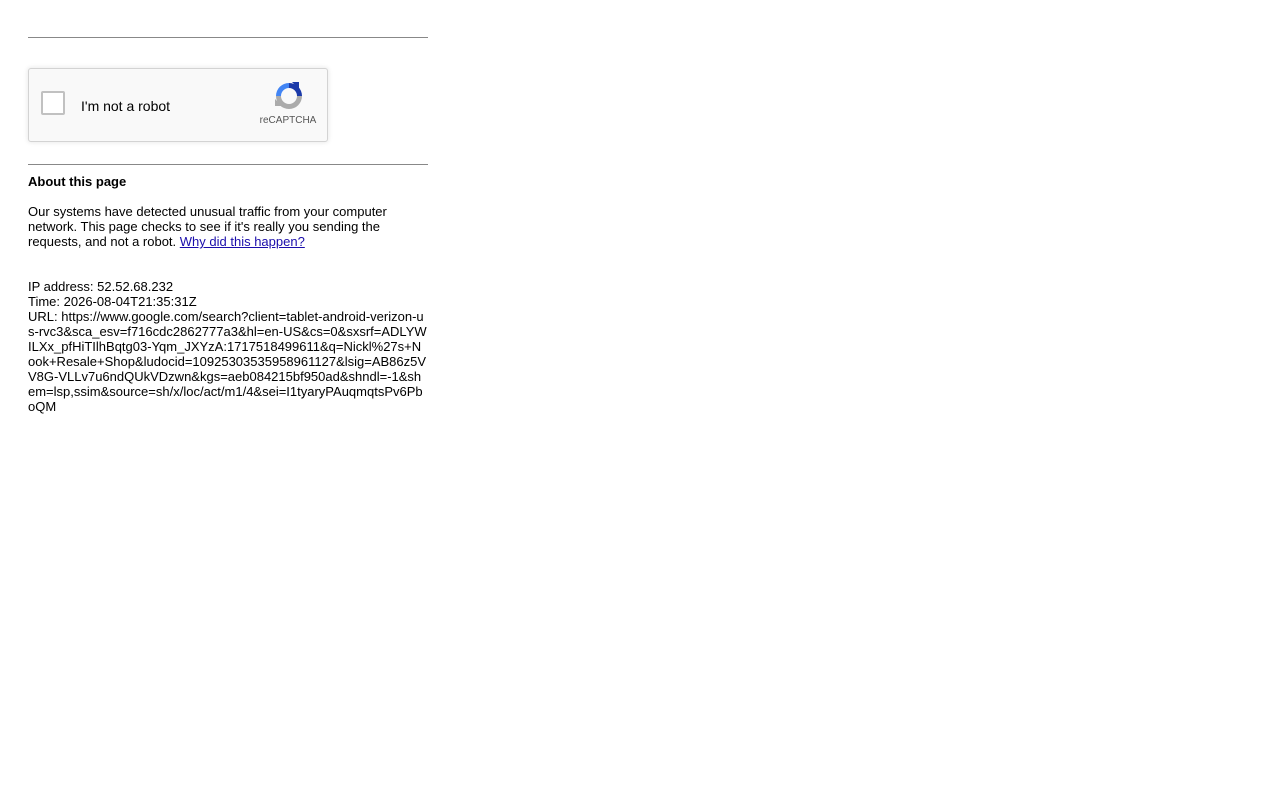 The width and height of the screenshot is (1280, 800). What do you see at coordinates (77, 181) in the screenshot?
I see `about-title: About this page` at bounding box center [77, 181].